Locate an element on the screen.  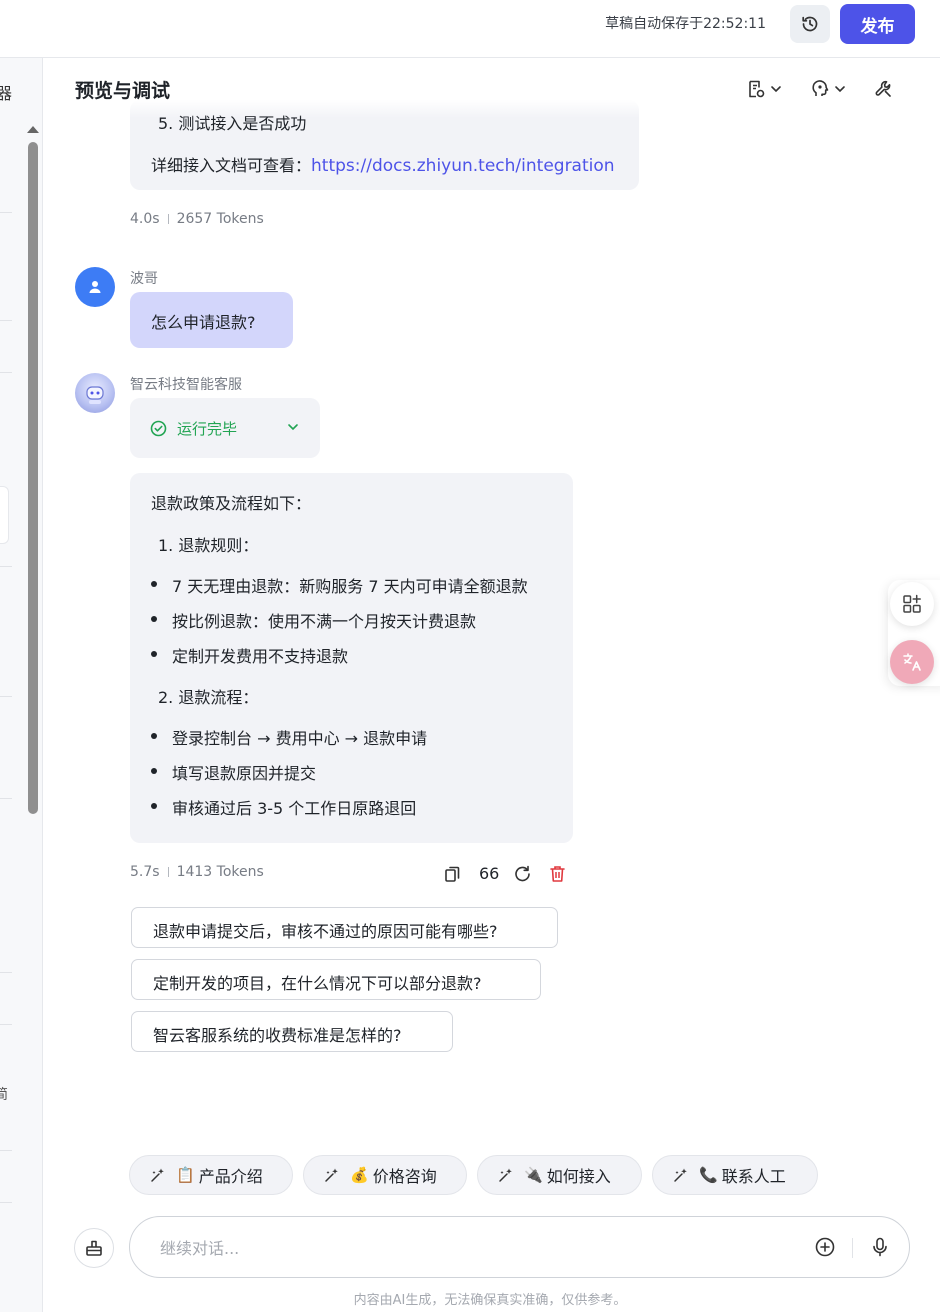
add-component-button is located at coordinates (912, 604).